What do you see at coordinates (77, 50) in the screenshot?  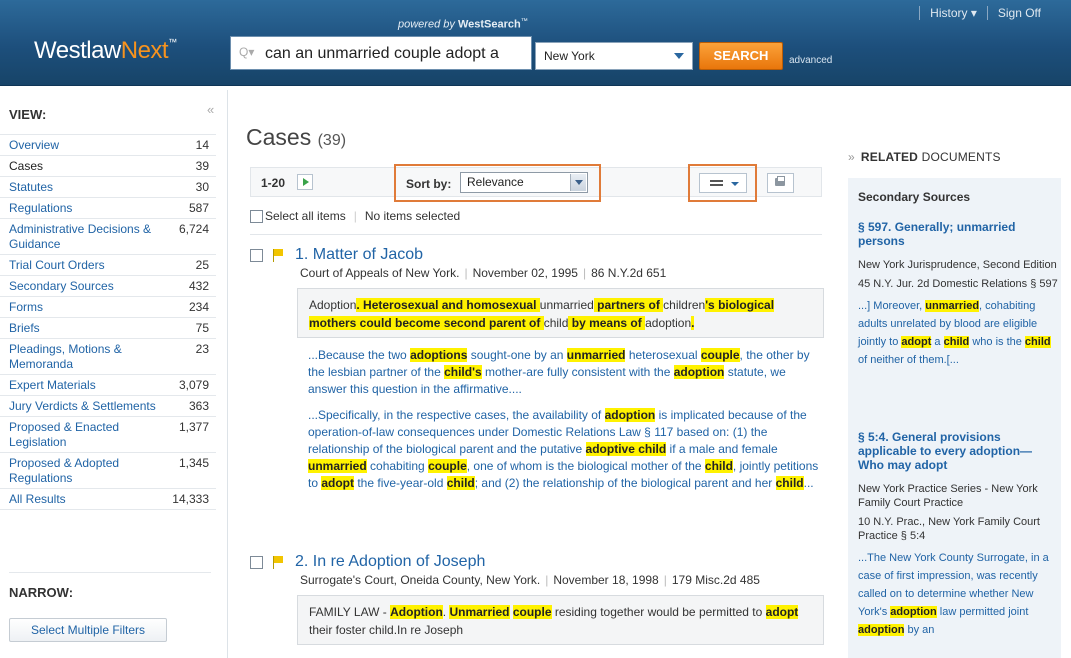 I see `logo-west: Westlaw` at bounding box center [77, 50].